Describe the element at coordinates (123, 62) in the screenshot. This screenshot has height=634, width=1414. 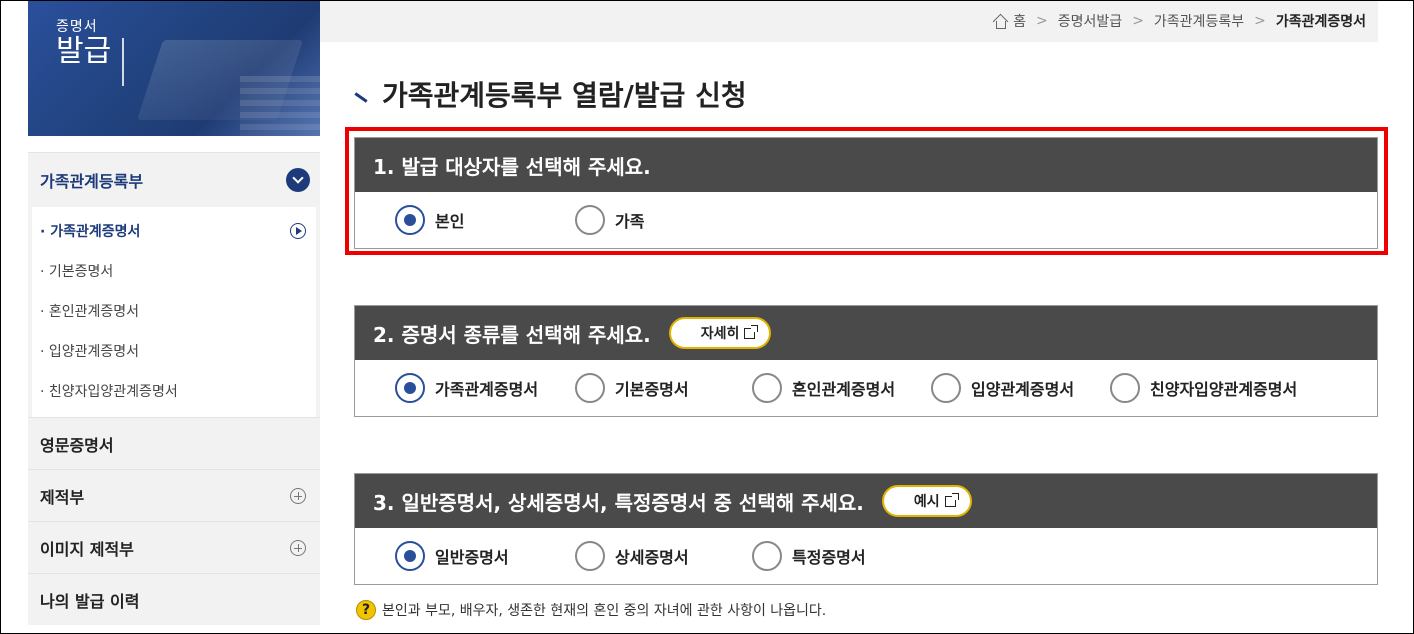
I see `banner-title-bar` at that location.